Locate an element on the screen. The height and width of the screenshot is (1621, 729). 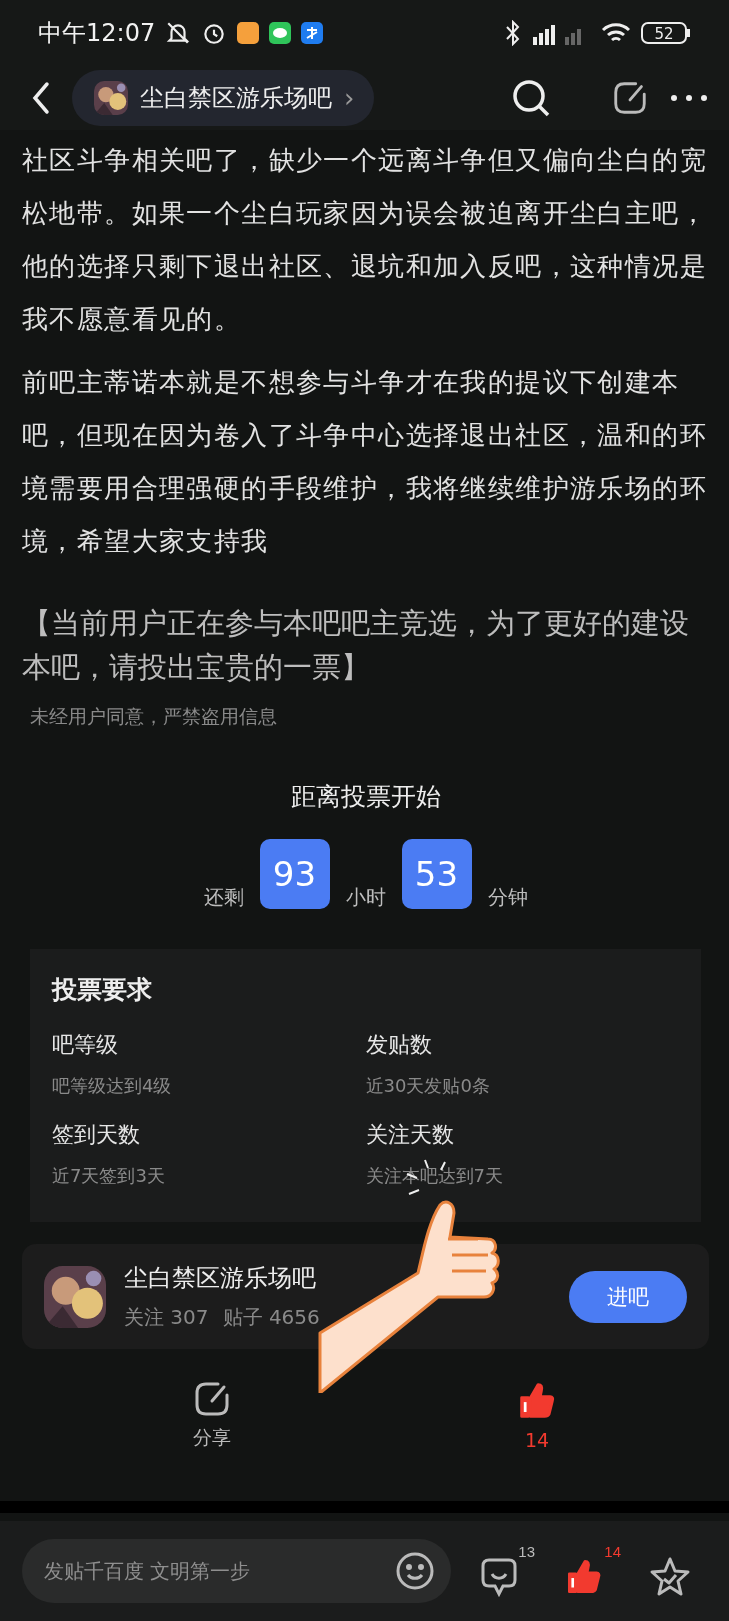
notice-text: 【当前用户正在参与本吧吧主竞选，为了更好的建设本吧，请投出宝贵的一票】 is located at coordinates (356, 646).